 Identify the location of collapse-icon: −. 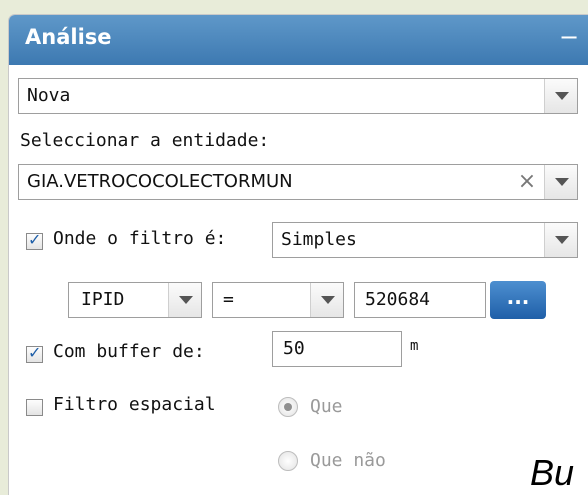
(569, 37).